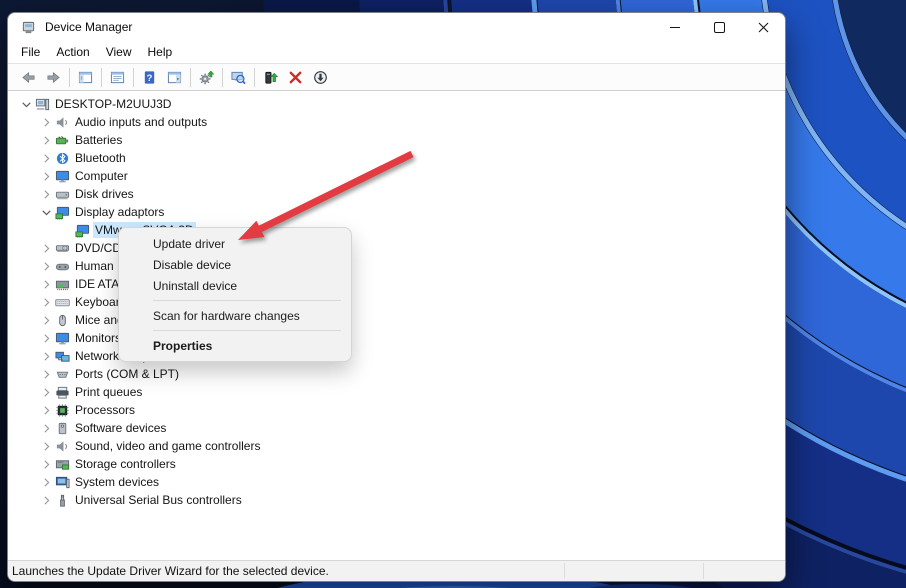 This screenshot has height=588, width=906. Describe the element at coordinates (42, 104) in the screenshot. I see `computer-icon` at that location.